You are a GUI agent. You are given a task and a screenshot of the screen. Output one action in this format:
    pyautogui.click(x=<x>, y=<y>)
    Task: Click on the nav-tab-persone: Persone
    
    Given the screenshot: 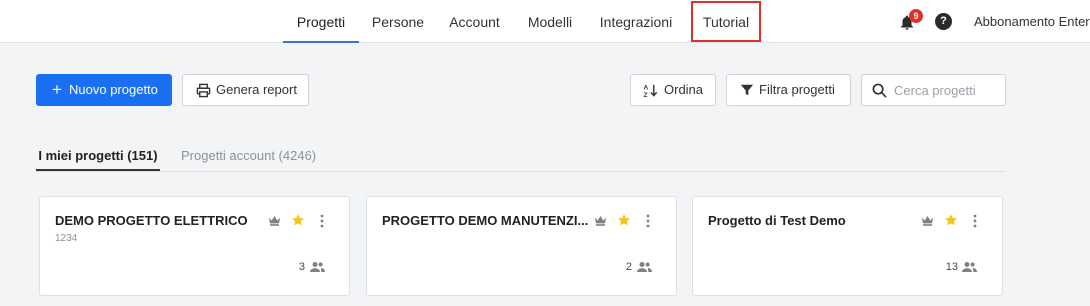 What is the action you would take?
    pyautogui.click(x=398, y=21)
    